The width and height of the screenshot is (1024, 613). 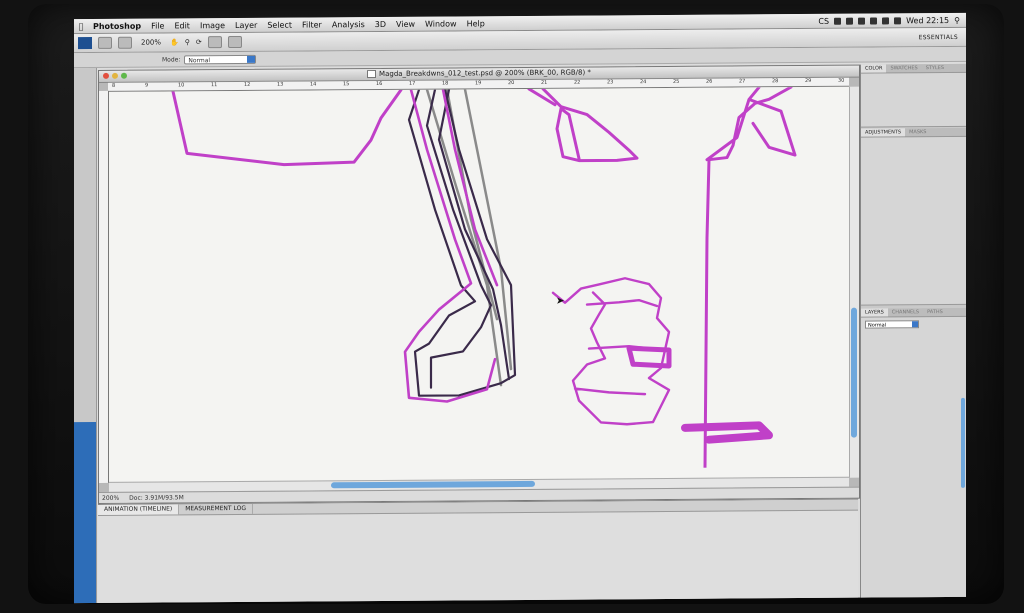 I want to click on menu-file: File, so click(x=157, y=25).